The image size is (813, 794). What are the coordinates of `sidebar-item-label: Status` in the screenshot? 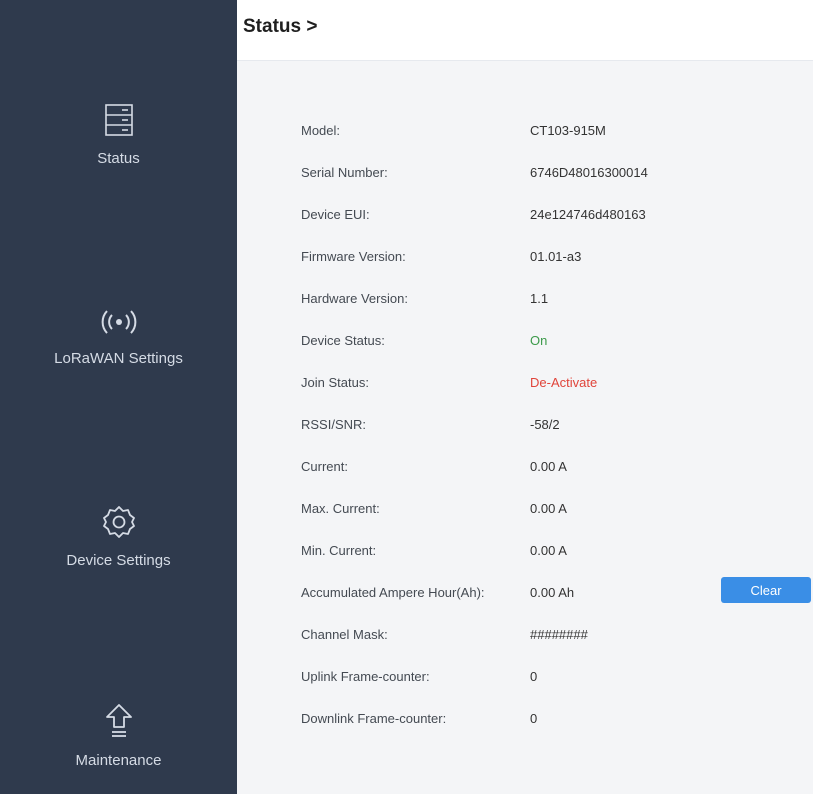 It's located at (118, 158).